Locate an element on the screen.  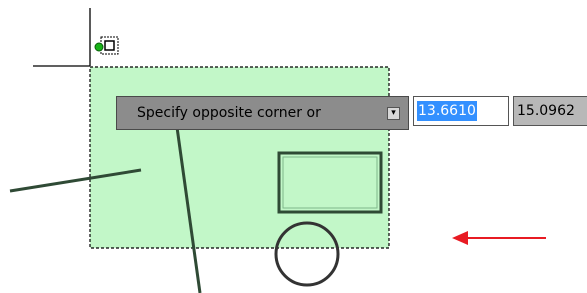
prompt-text: Specify opposite corner or is located at coordinates (229, 113).